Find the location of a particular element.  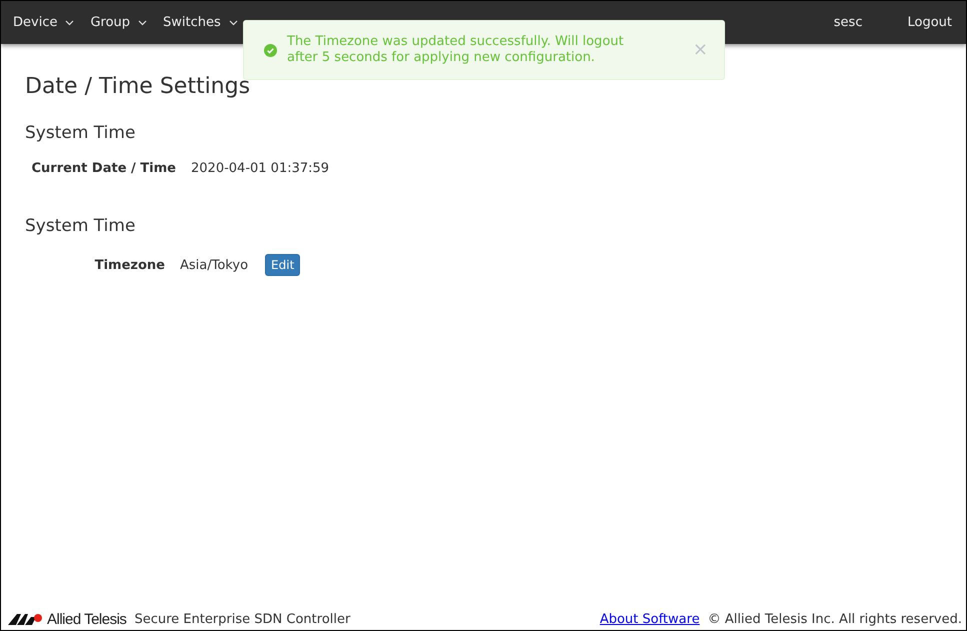

toast-message: The Timezone was updated successfully. Will logout after 5 seconds for applying new configuration. is located at coordinates (456, 50).